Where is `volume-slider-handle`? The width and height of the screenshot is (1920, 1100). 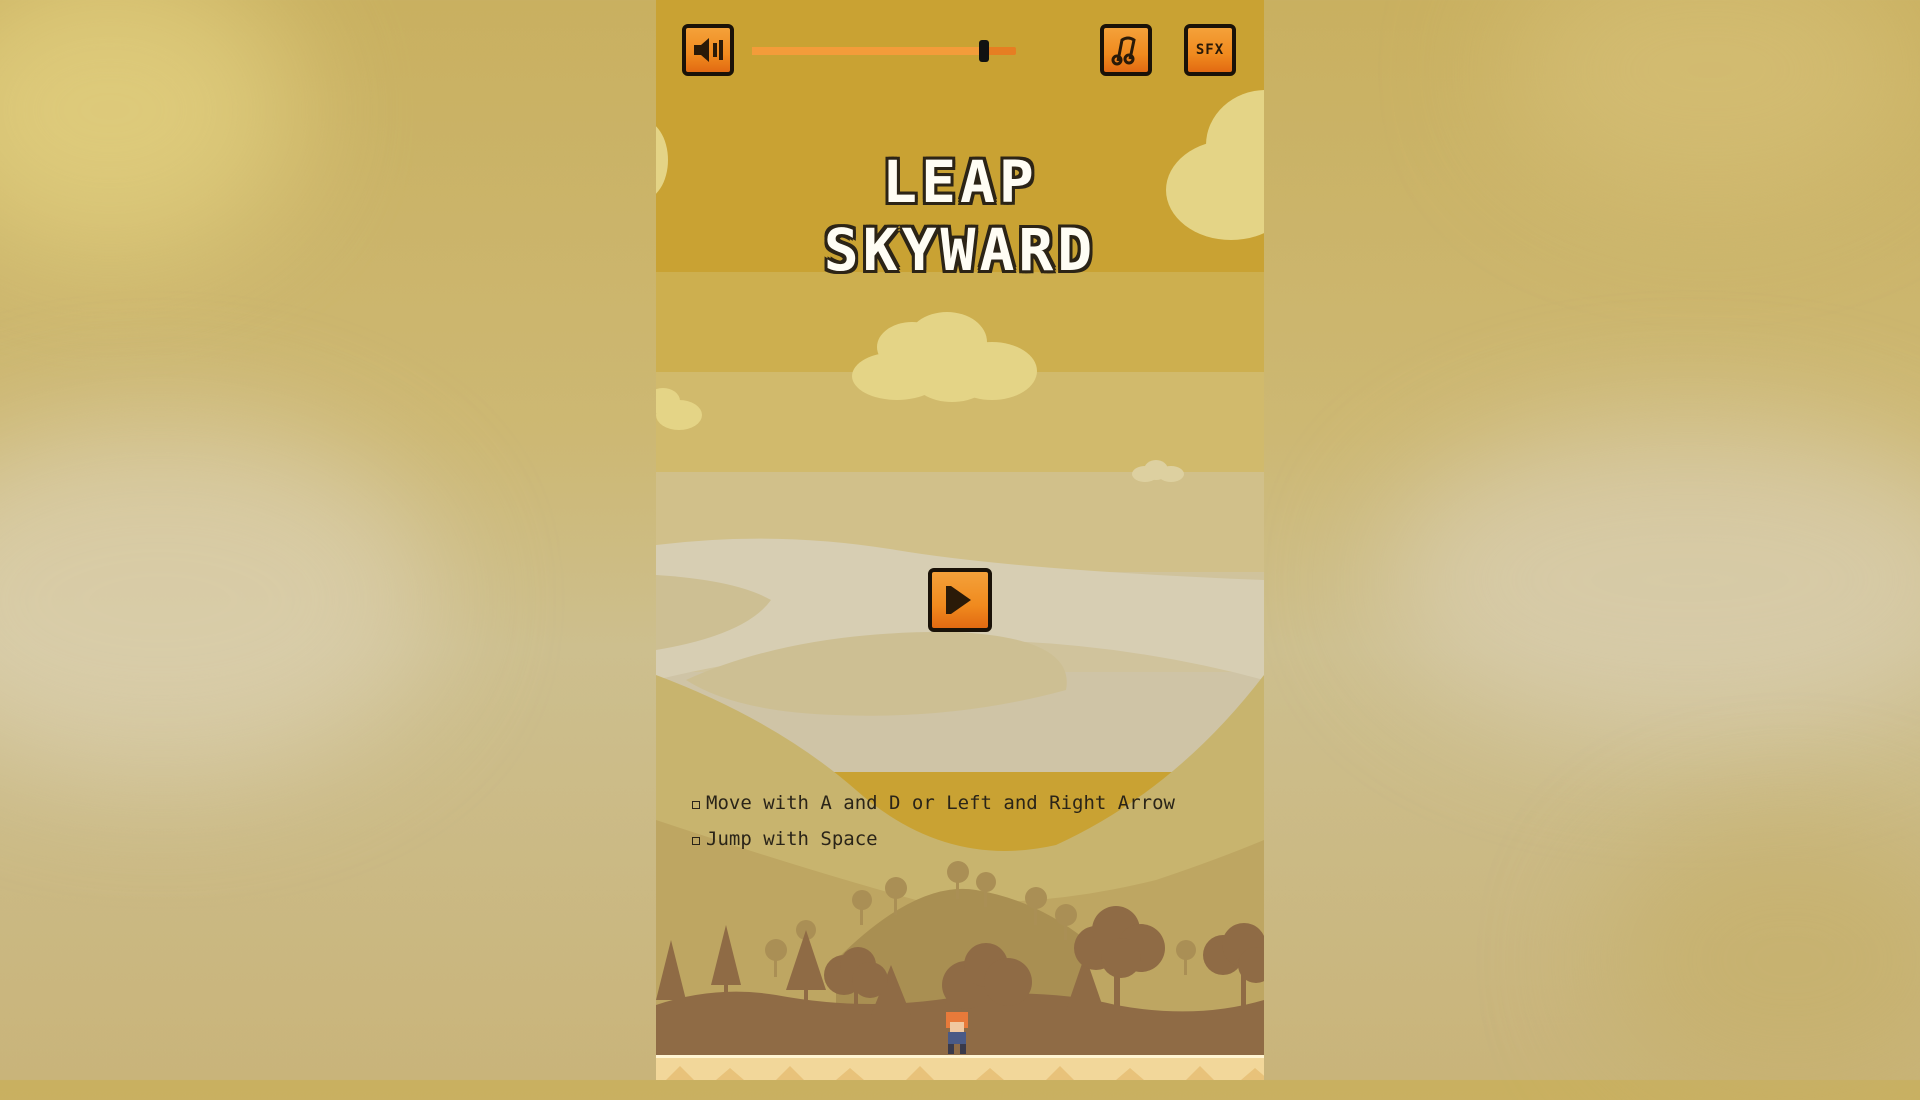
volume-slider-handle is located at coordinates (984, 51).